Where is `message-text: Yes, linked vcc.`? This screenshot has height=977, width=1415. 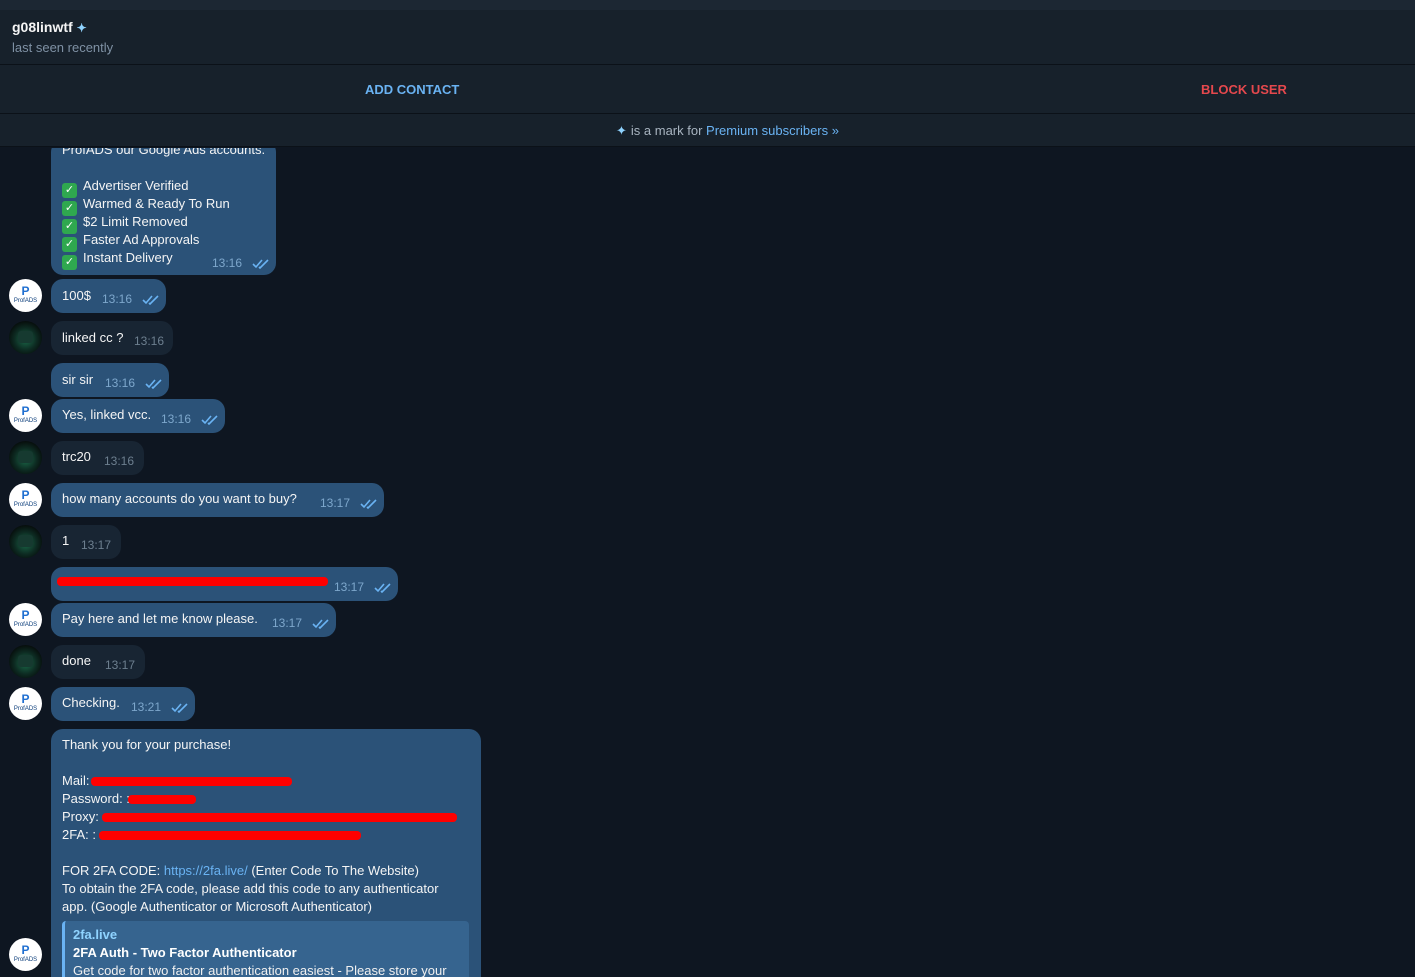
message-text: Yes, linked vcc. is located at coordinates (107, 414).